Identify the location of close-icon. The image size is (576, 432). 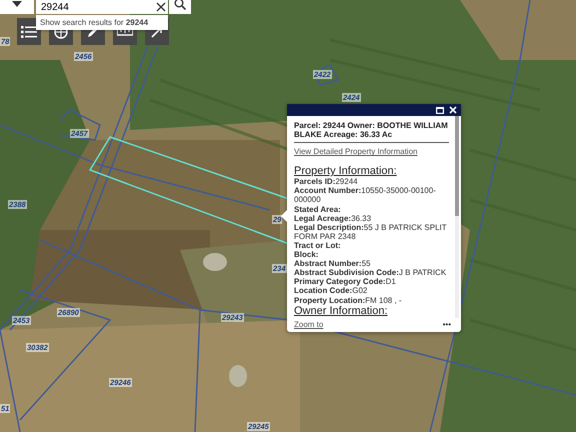
(453, 110).